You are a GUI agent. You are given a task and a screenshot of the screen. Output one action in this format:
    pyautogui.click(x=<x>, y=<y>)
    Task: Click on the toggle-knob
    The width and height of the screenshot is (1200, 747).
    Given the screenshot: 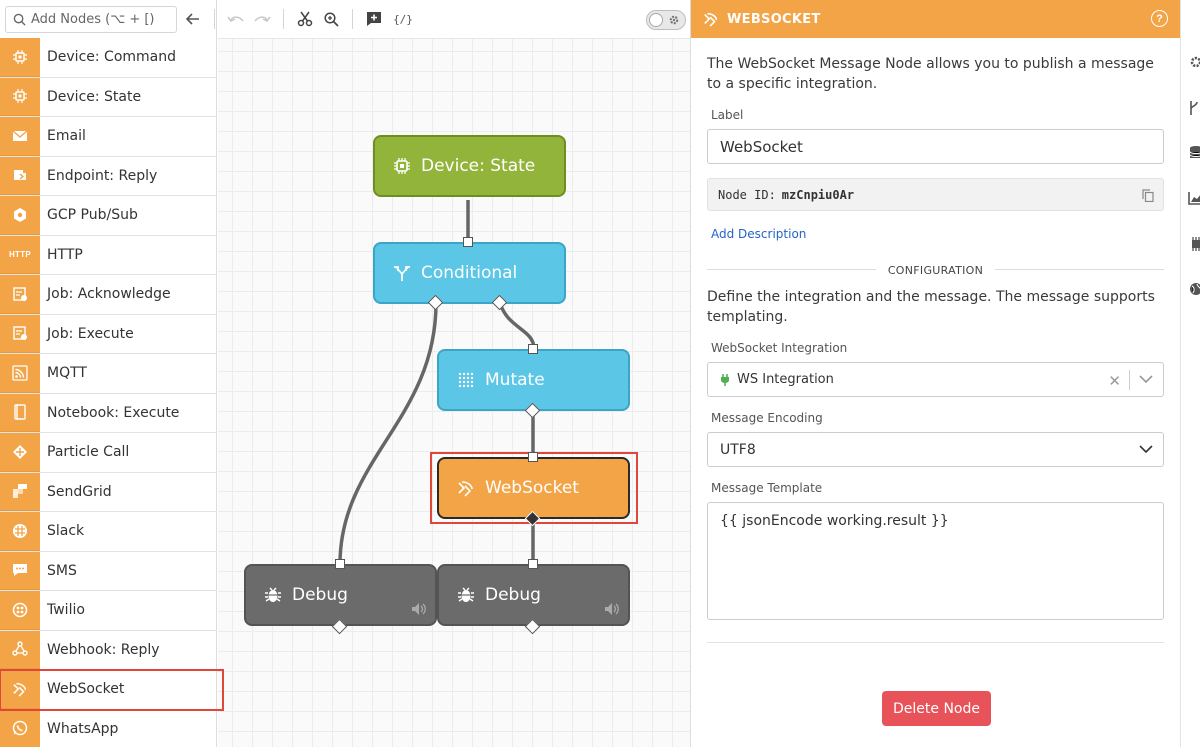 What is the action you would take?
    pyautogui.click(x=656, y=20)
    